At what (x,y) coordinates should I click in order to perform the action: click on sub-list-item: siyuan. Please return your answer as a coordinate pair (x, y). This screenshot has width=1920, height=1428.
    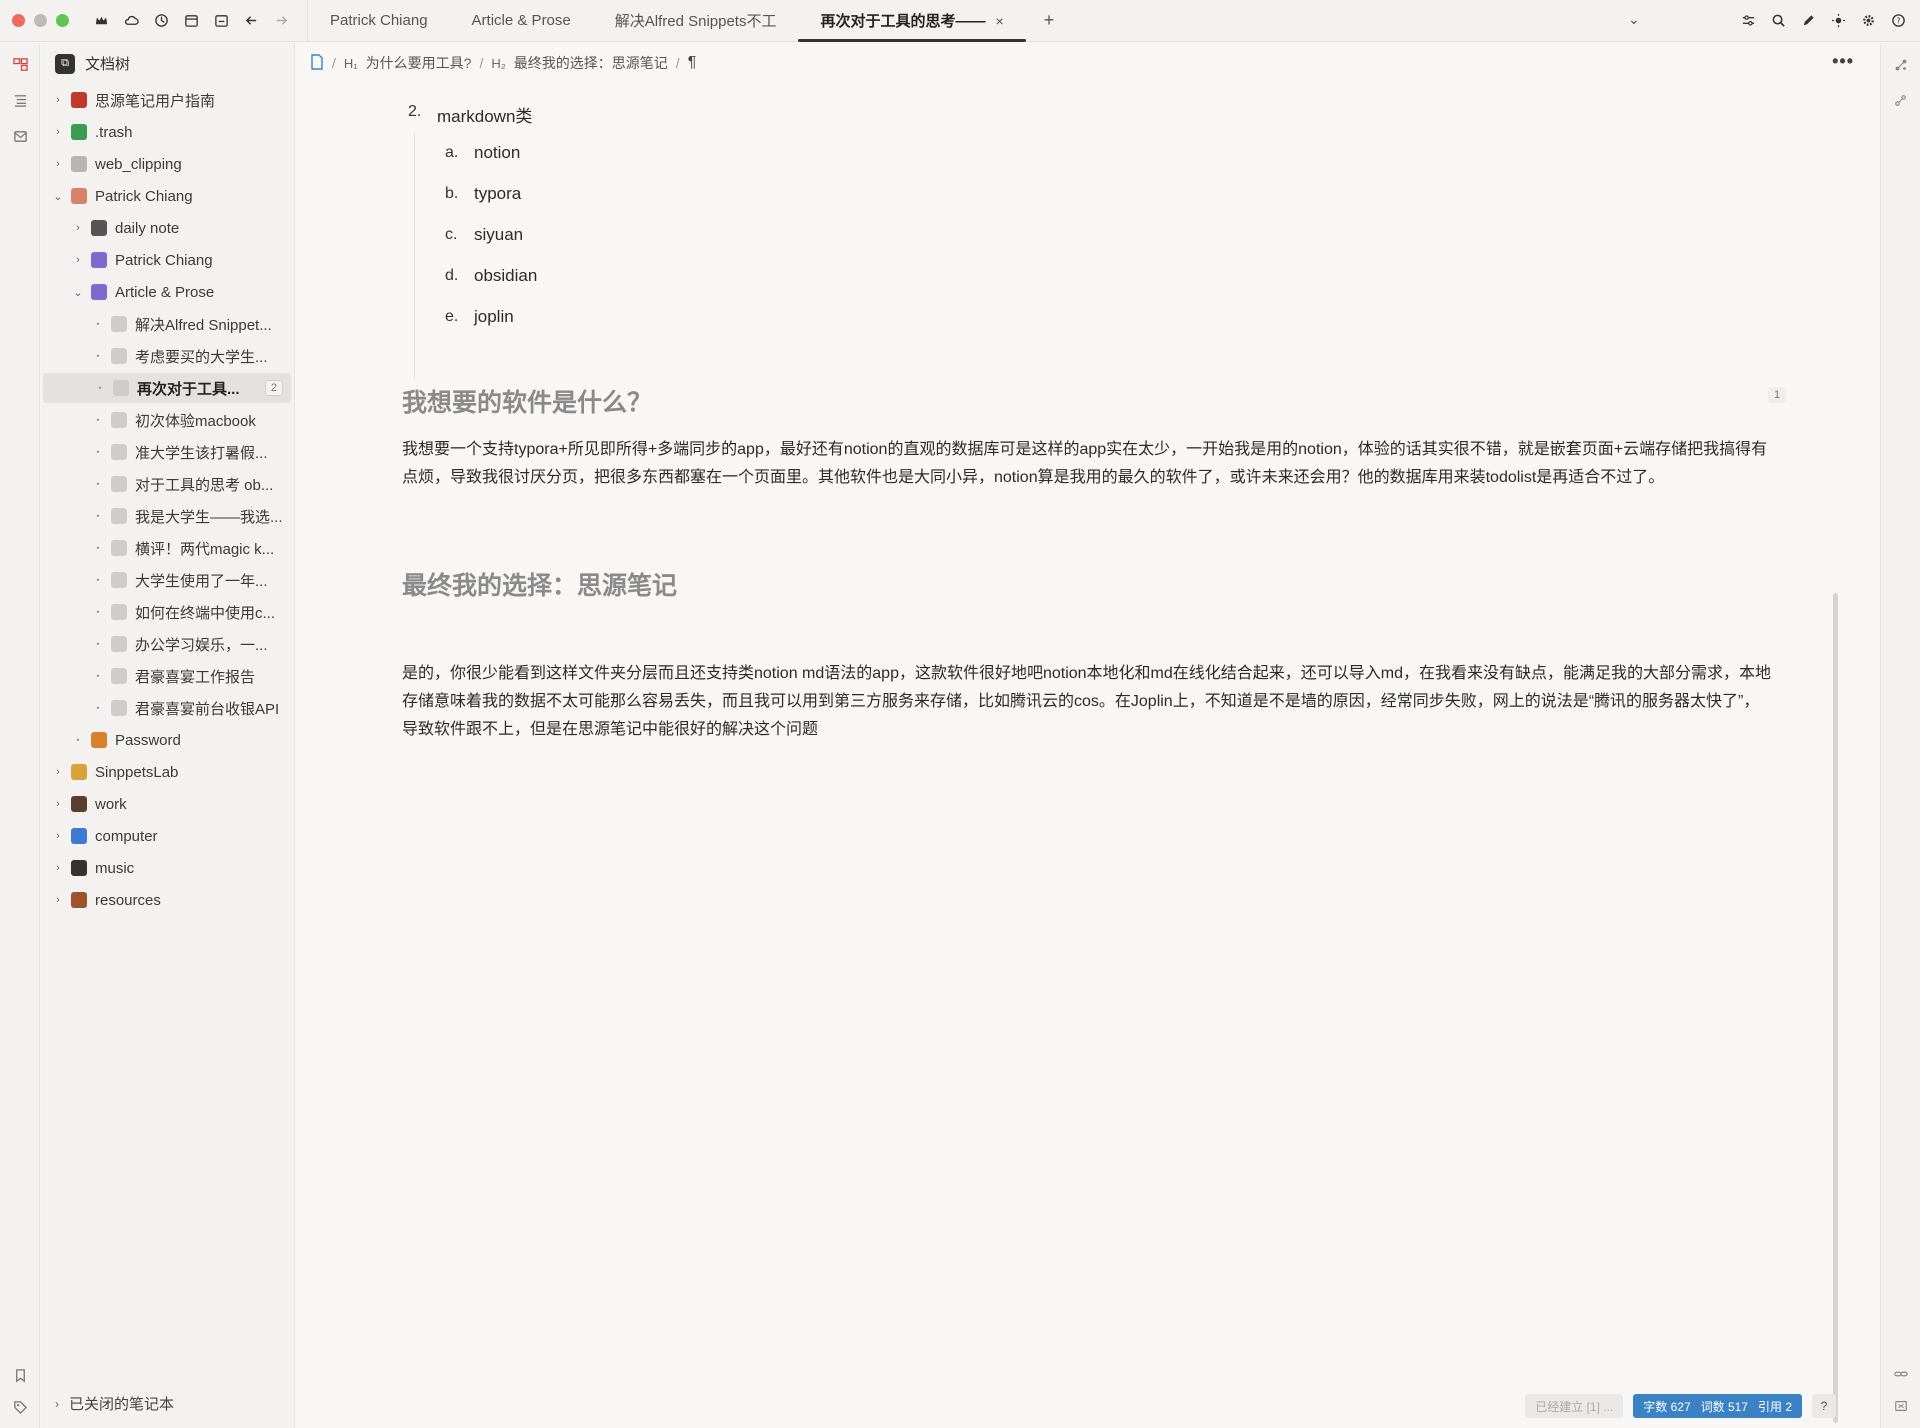
    Looking at the image, I should click on (498, 235).